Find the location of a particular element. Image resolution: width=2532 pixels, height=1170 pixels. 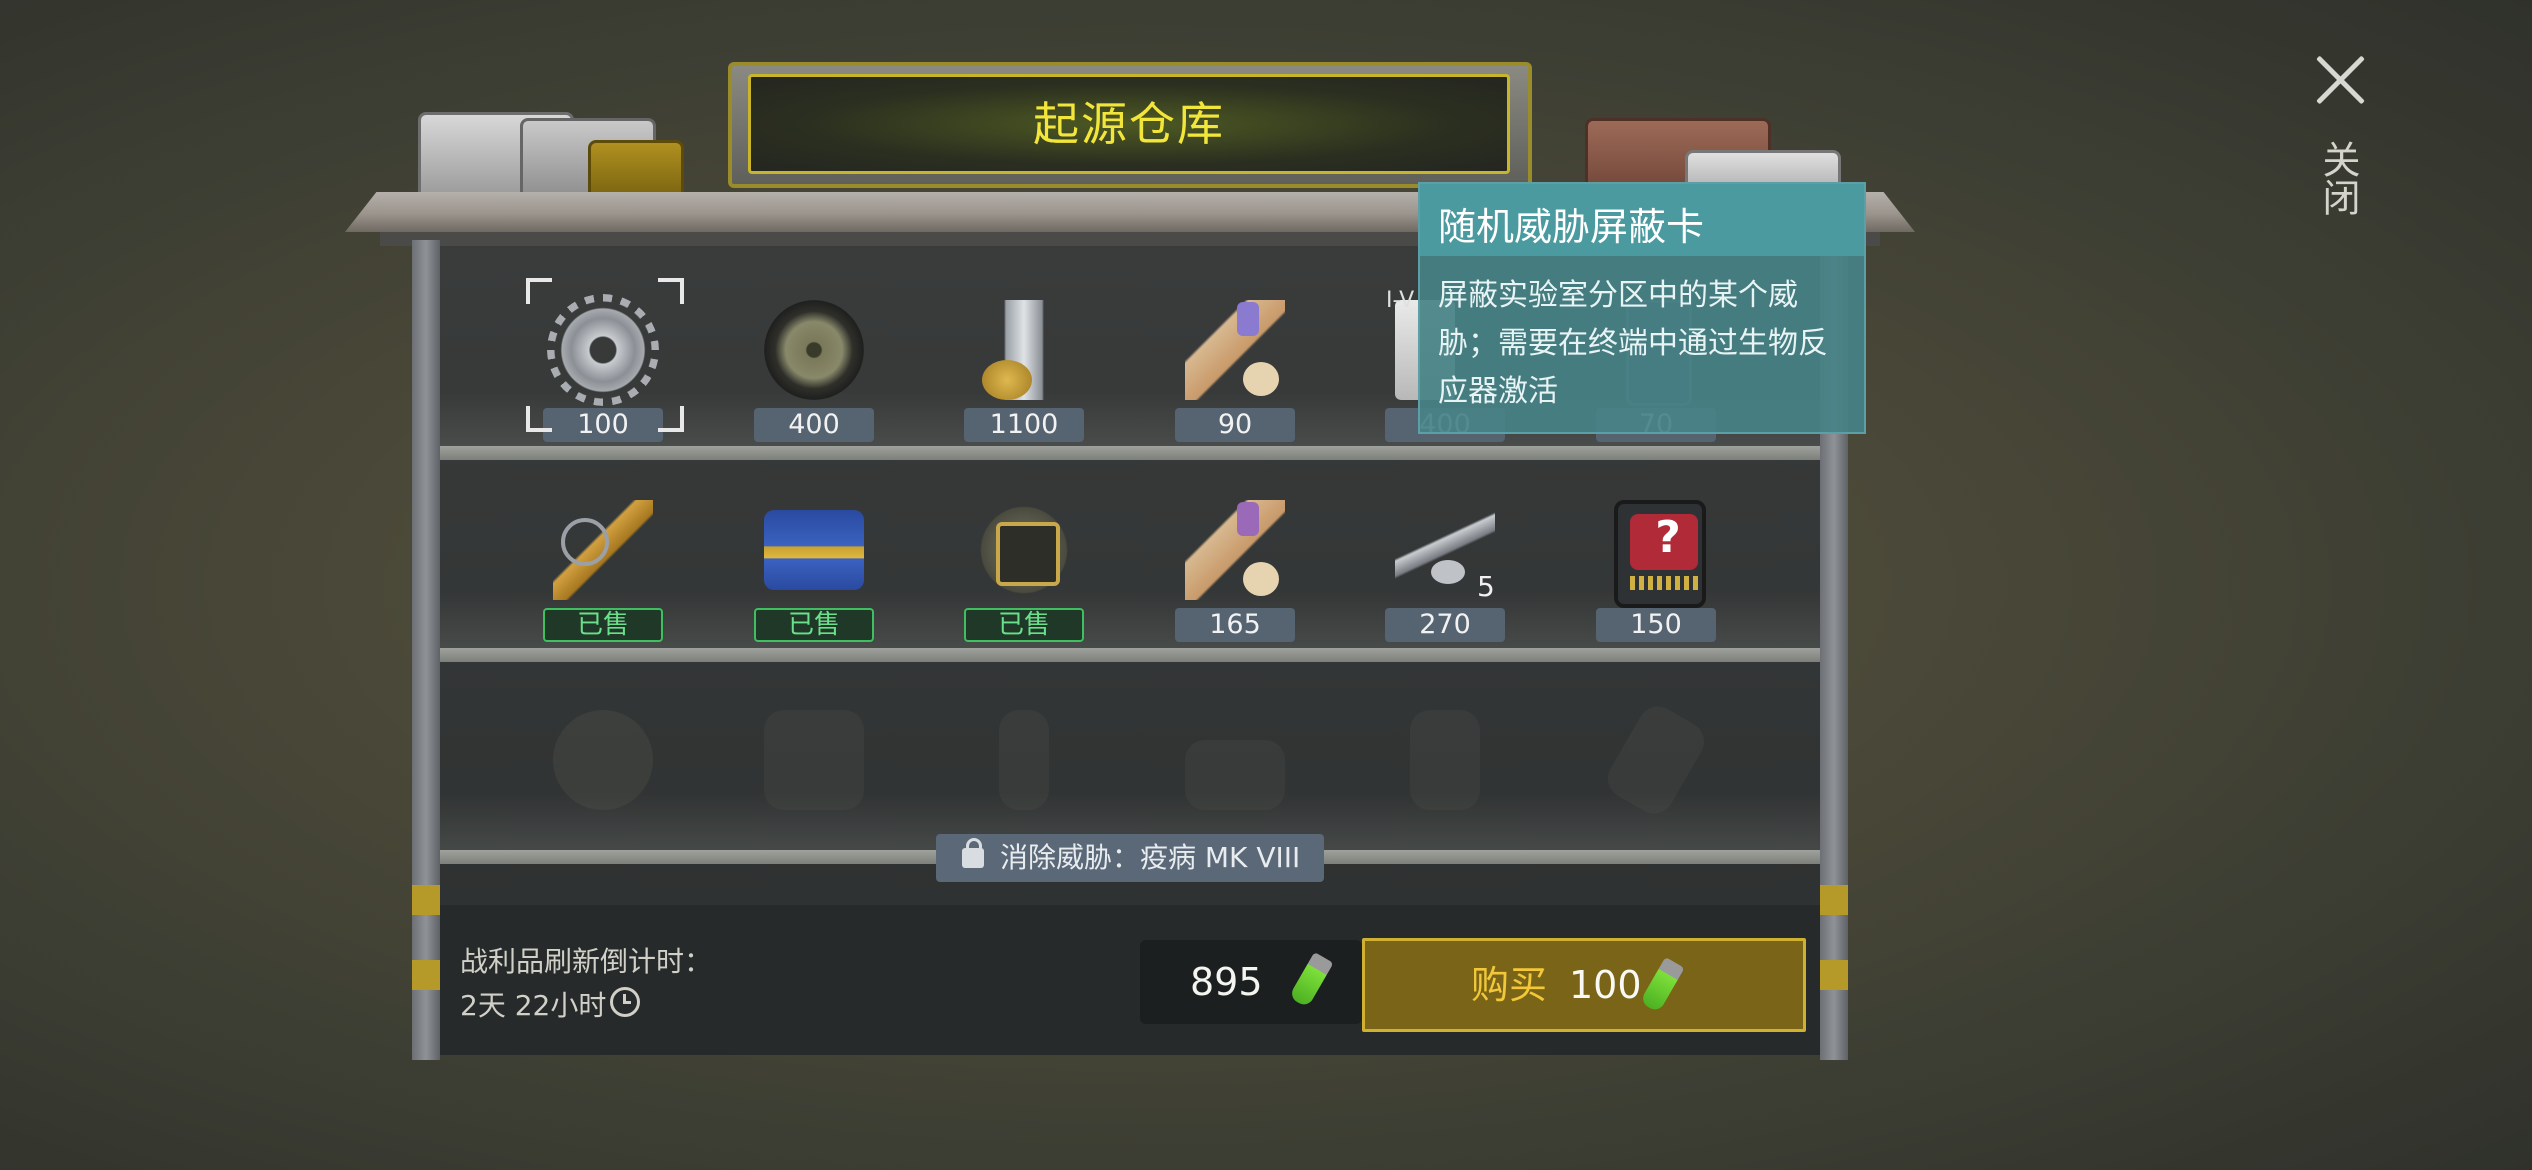

close-label: 关闭 is located at coordinates (2339, 178).